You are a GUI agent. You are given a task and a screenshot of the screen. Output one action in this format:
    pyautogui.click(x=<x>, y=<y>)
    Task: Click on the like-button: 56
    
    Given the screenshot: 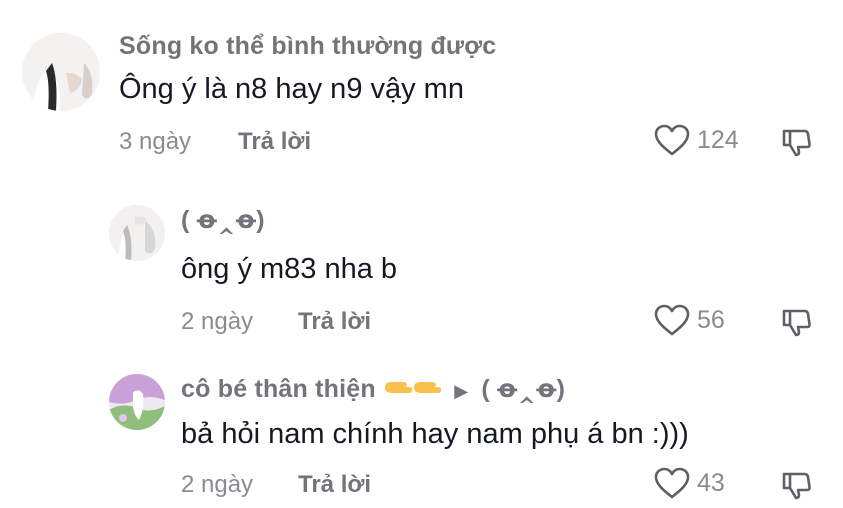 What is the action you would take?
    pyautogui.click(x=689, y=320)
    